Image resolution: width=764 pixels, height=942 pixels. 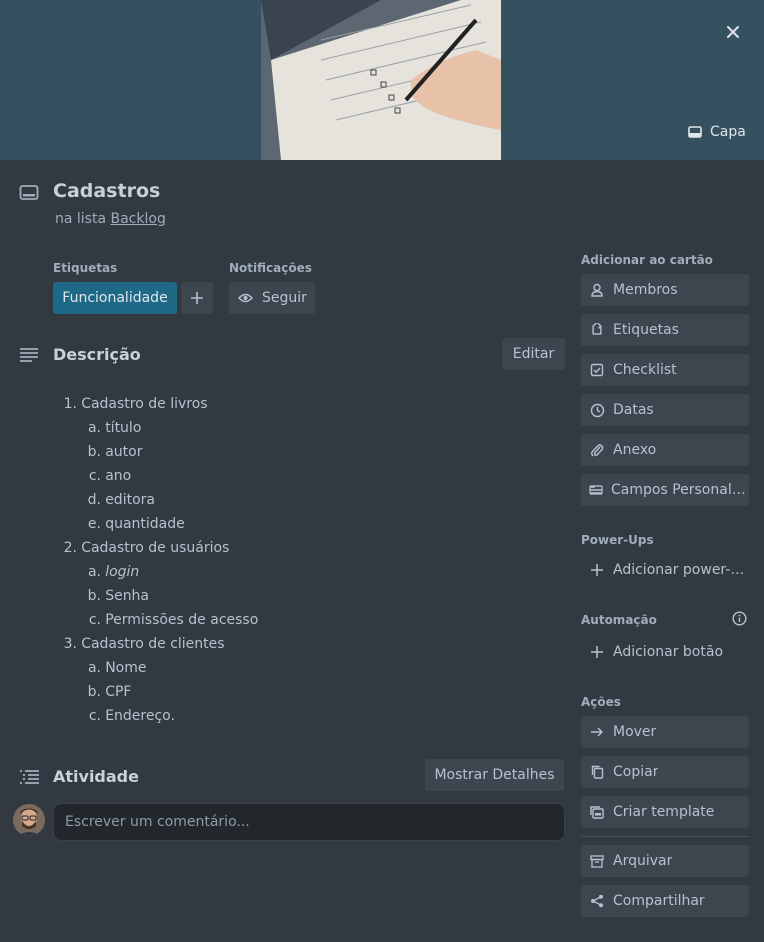 What do you see at coordinates (597, 861) in the screenshot?
I see `archive-icon` at bounding box center [597, 861].